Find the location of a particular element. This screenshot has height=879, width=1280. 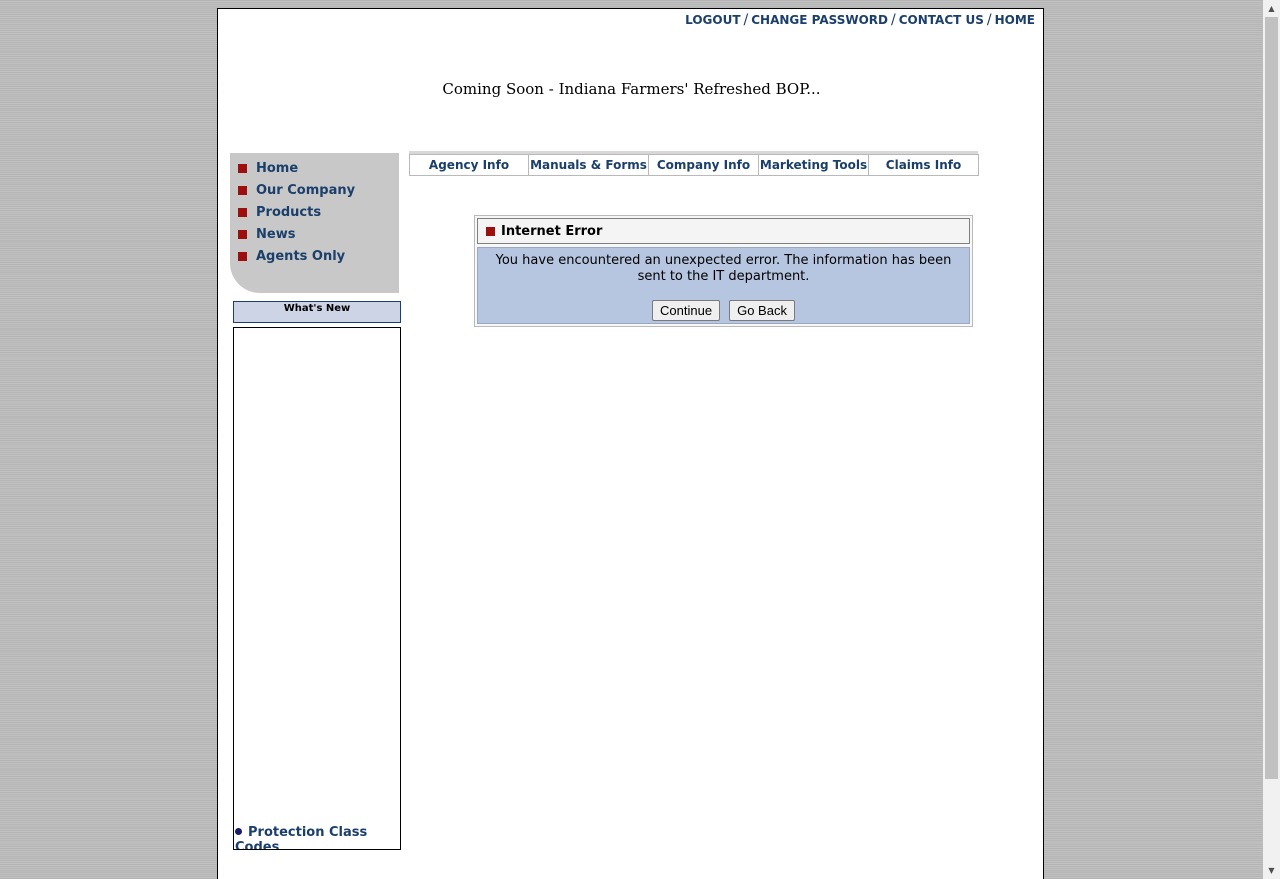

round-bullet-icon is located at coordinates (238, 831).